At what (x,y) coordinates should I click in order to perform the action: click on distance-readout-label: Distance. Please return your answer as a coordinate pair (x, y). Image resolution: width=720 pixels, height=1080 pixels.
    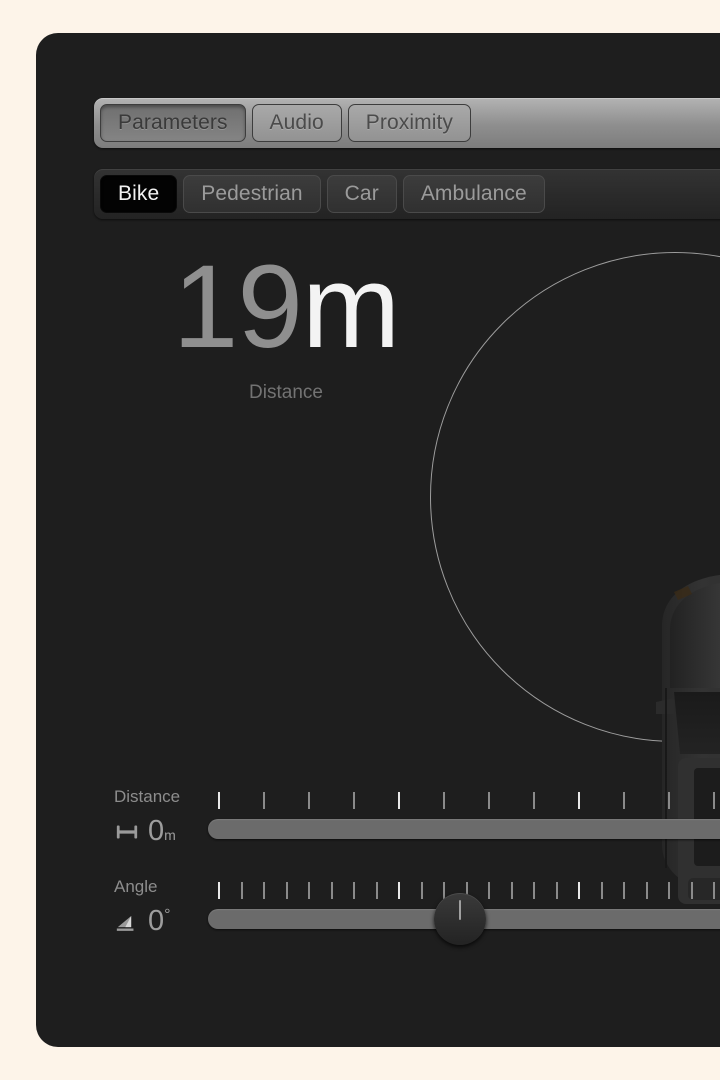
    Looking at the image, I should click on (286, 392).